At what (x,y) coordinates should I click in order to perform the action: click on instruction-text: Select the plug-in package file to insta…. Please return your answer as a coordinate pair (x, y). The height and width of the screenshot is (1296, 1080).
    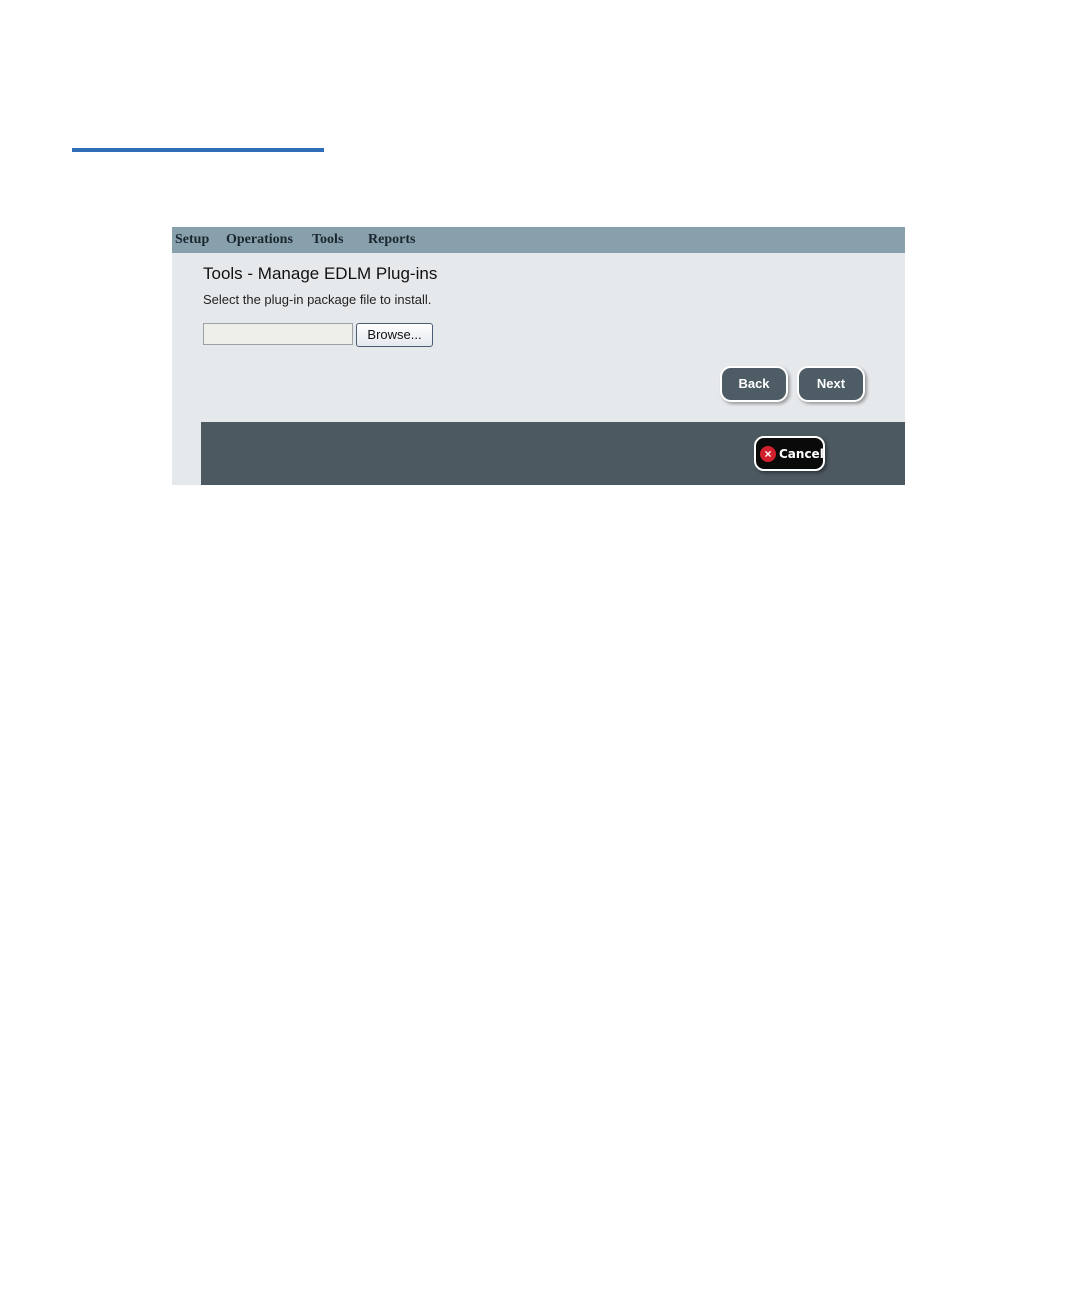
    Looking at the image, I should click on (317, 299).